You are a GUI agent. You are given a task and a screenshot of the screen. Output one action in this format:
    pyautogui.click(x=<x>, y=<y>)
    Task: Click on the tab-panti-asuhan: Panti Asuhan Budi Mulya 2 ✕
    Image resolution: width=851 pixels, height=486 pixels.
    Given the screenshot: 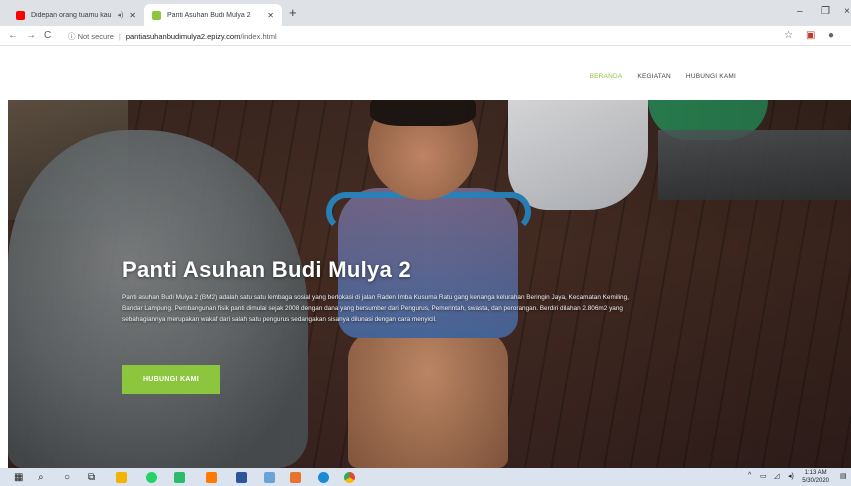 What is the action you would take?
    pyautogui.click(x=213, y=15)
    